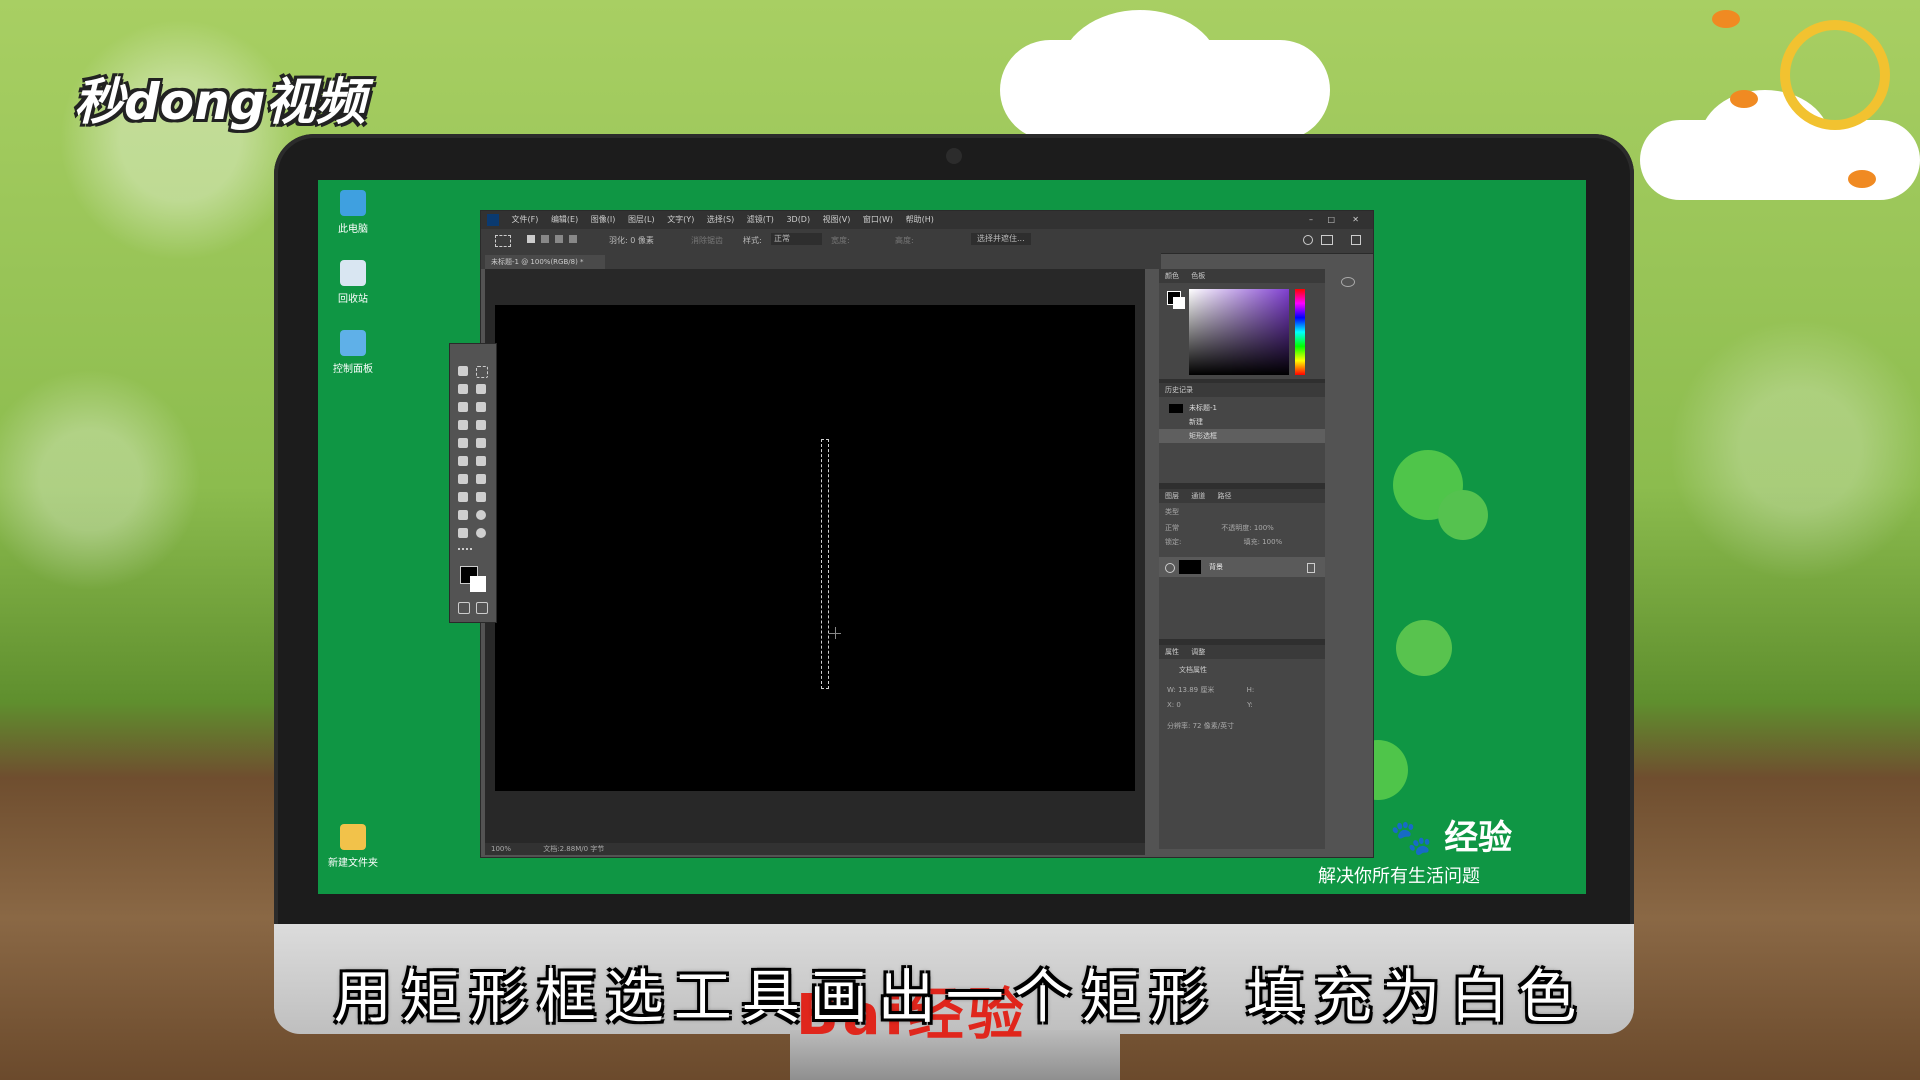 Image resolution: width=1920 pixels, height=1080 pixels. Describe the element at coordinates (1242, 422) in the screenshot. I see `history-item: 新建` at that location.